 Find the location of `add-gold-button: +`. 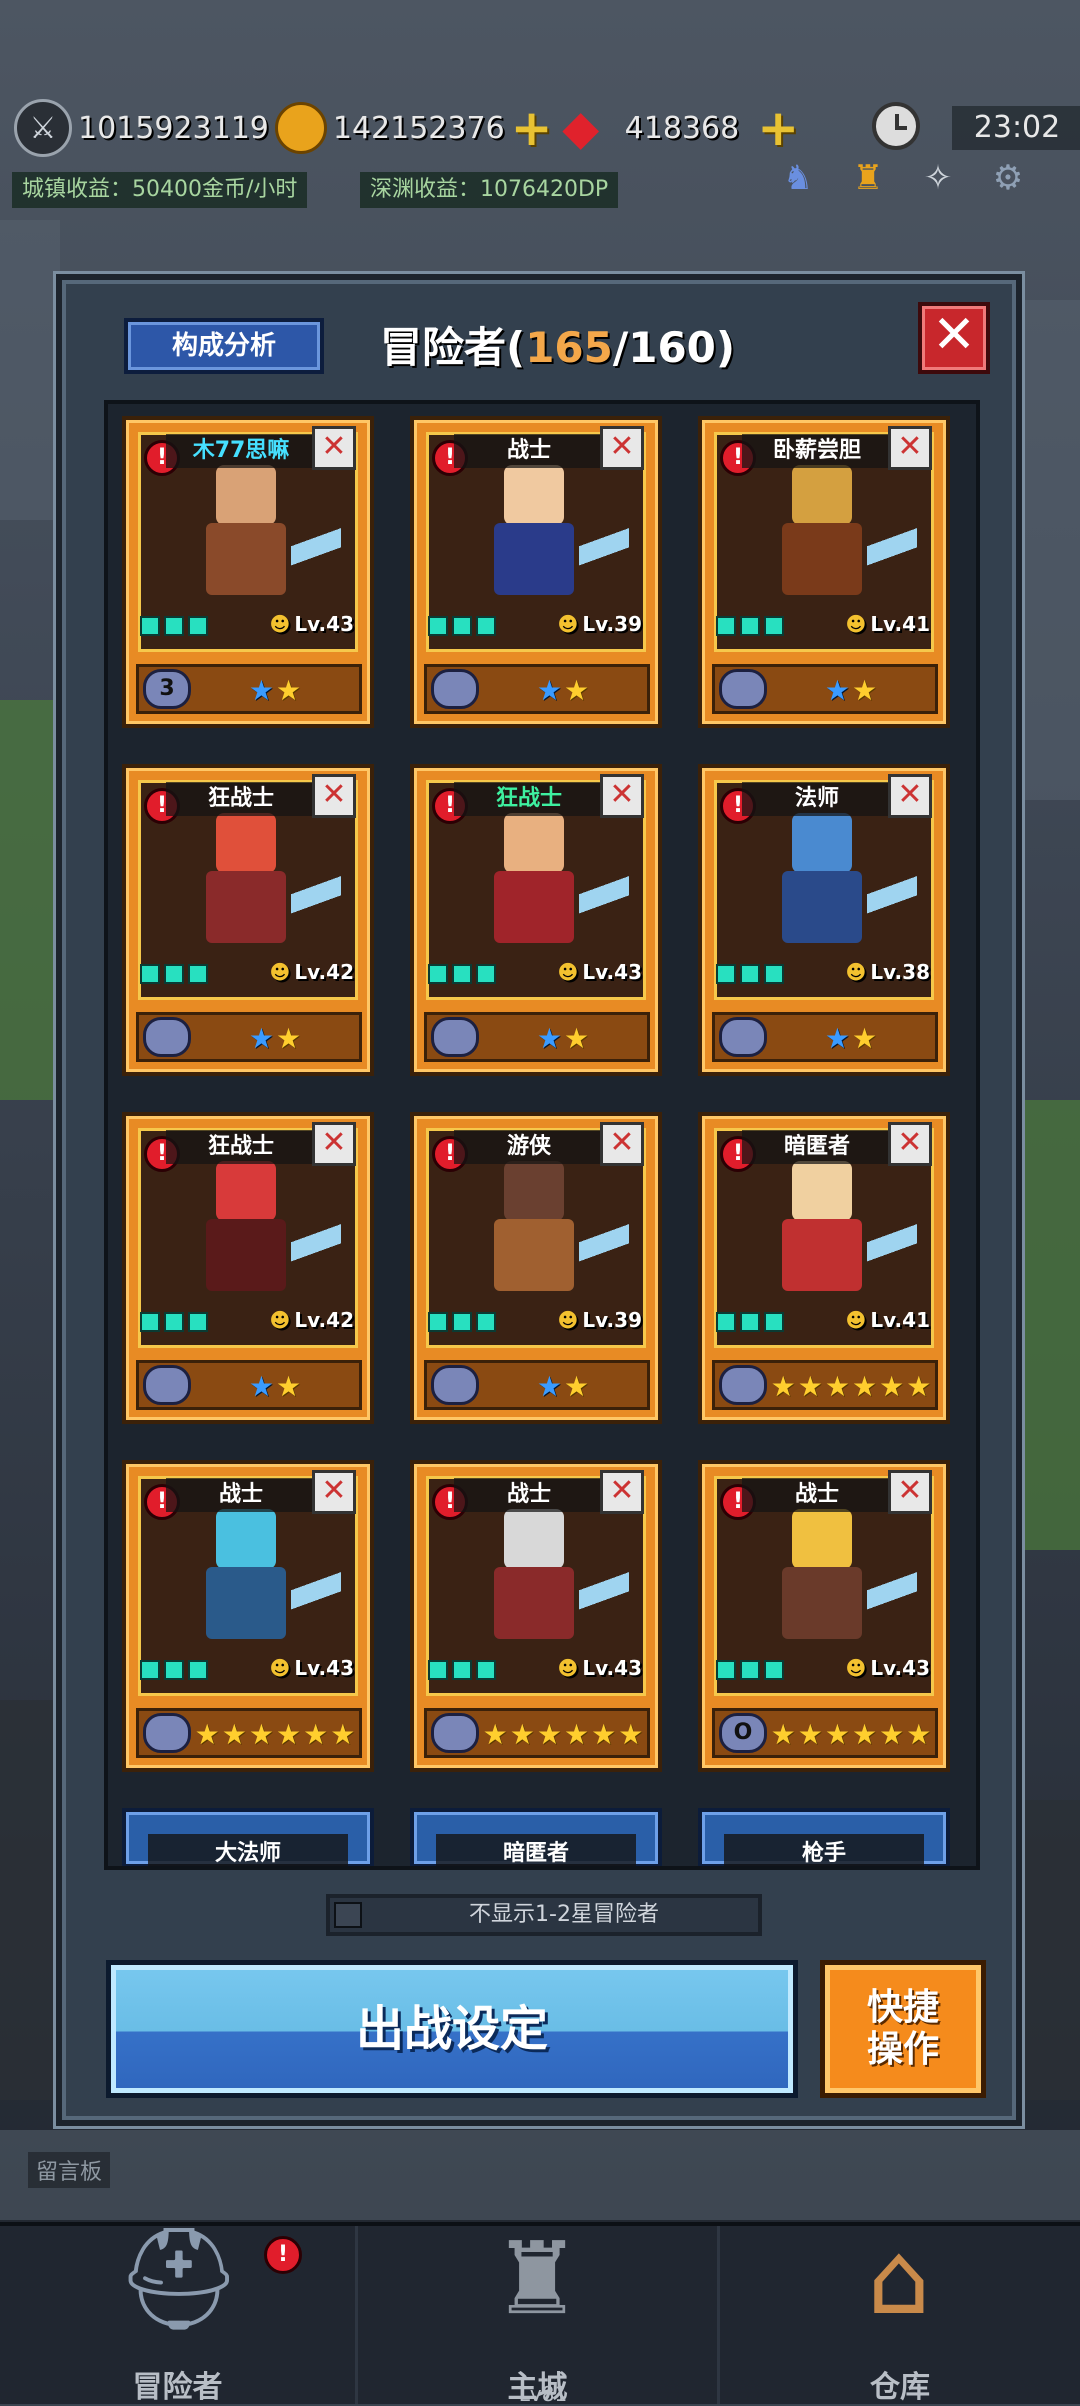

add-gold-button: + is located at coordinates (532, 128).